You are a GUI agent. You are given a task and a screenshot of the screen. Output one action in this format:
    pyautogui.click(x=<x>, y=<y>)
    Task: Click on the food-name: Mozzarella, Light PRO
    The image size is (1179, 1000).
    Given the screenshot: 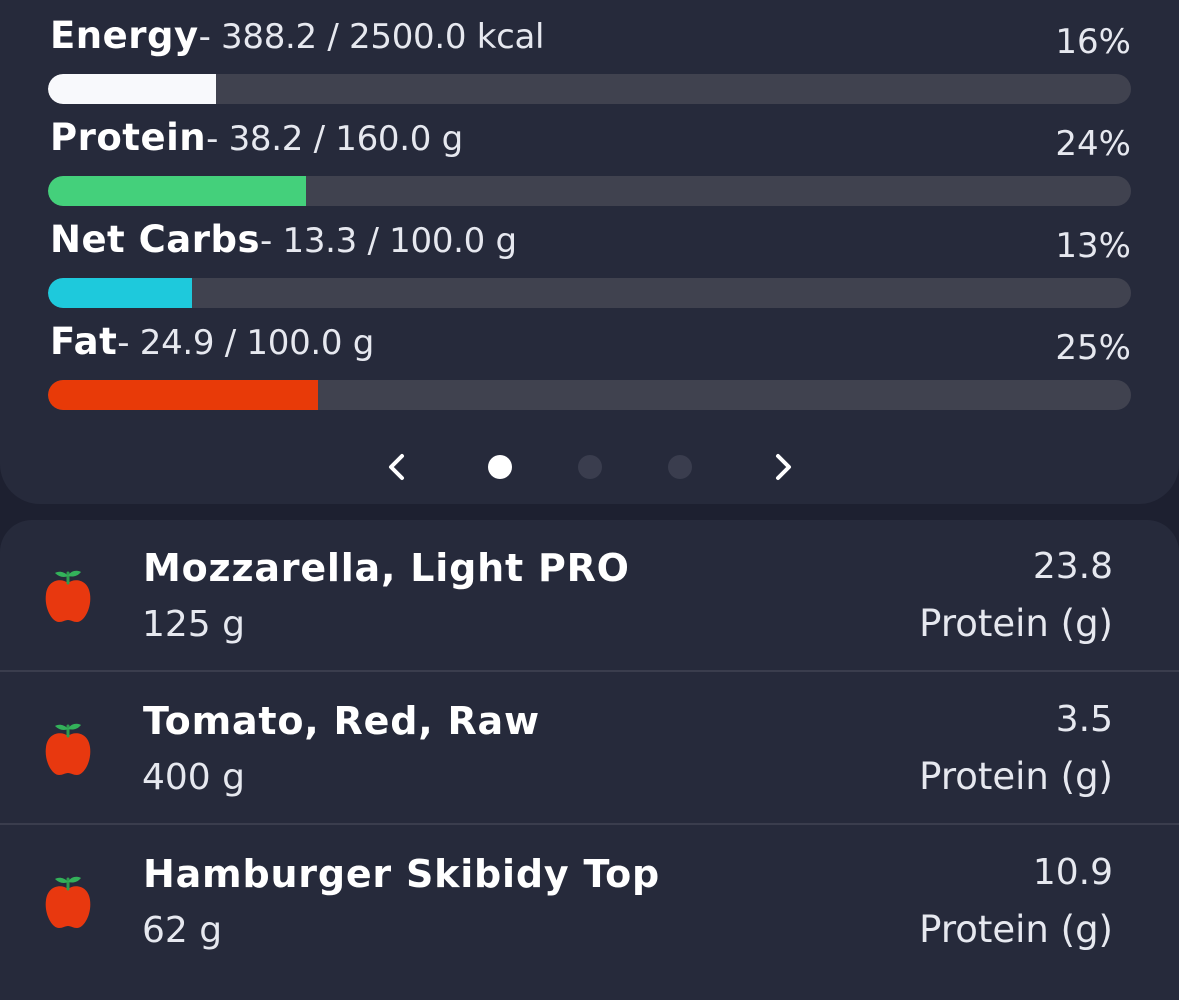 What is the action you would take?
    pyautogui.click(x=386, y=568)
    